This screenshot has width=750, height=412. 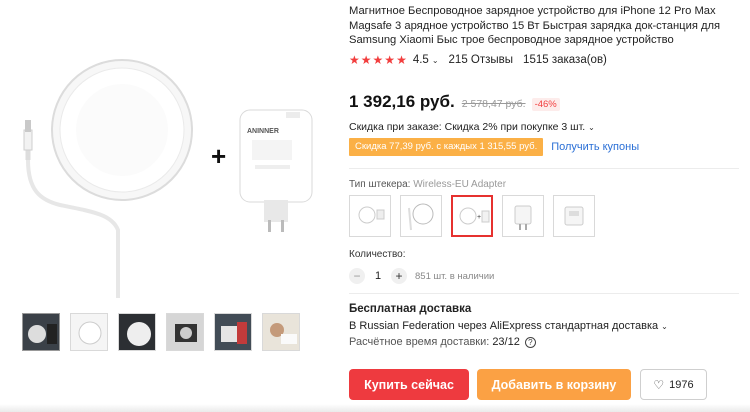 I want to click on orders-count: 1515 заказа(ов), so click(x=565, y=60).